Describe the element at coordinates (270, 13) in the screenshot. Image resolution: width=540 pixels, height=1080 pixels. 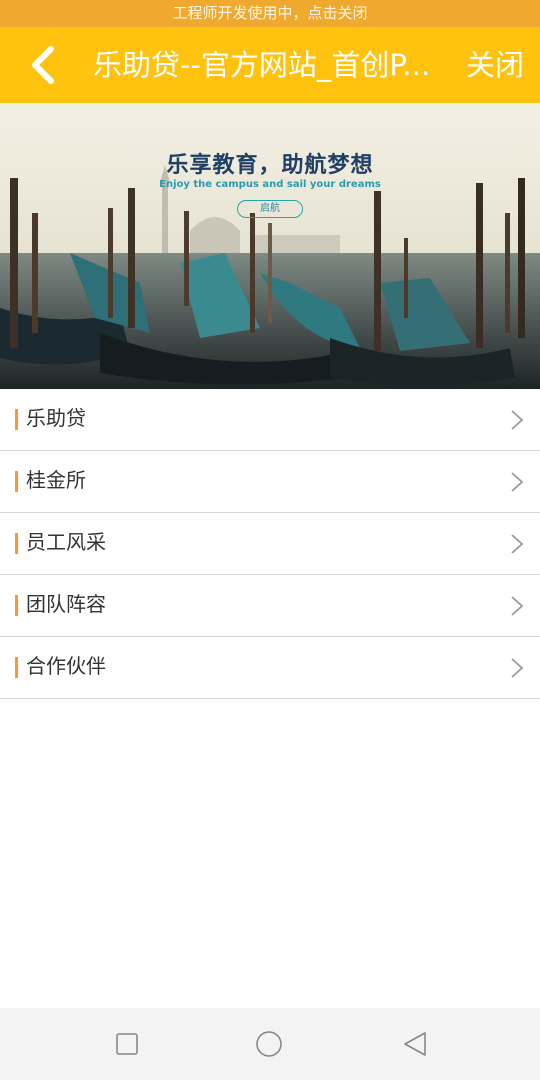
I see `developer-mode-banner: 工程师开发使用中，点击关闭` at that location.